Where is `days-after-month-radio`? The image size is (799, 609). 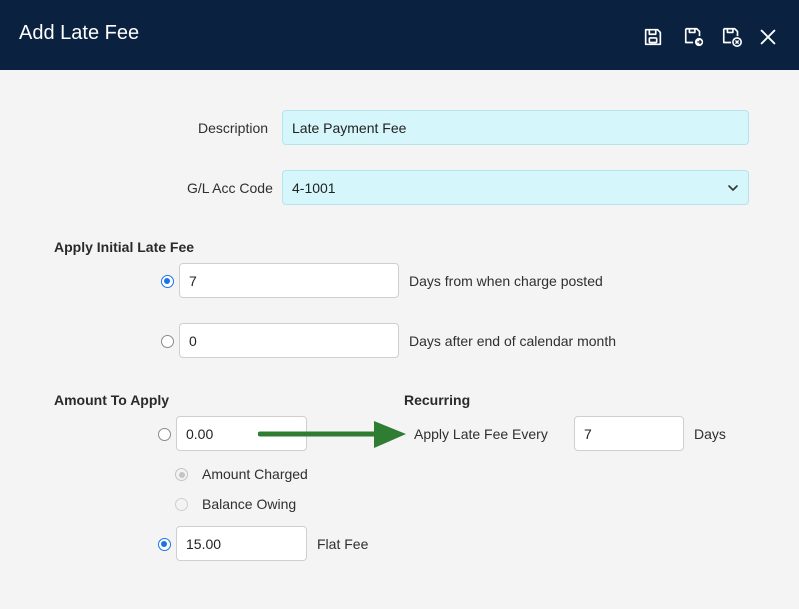 days-after-month-radio is located at coordinates (167, 341).